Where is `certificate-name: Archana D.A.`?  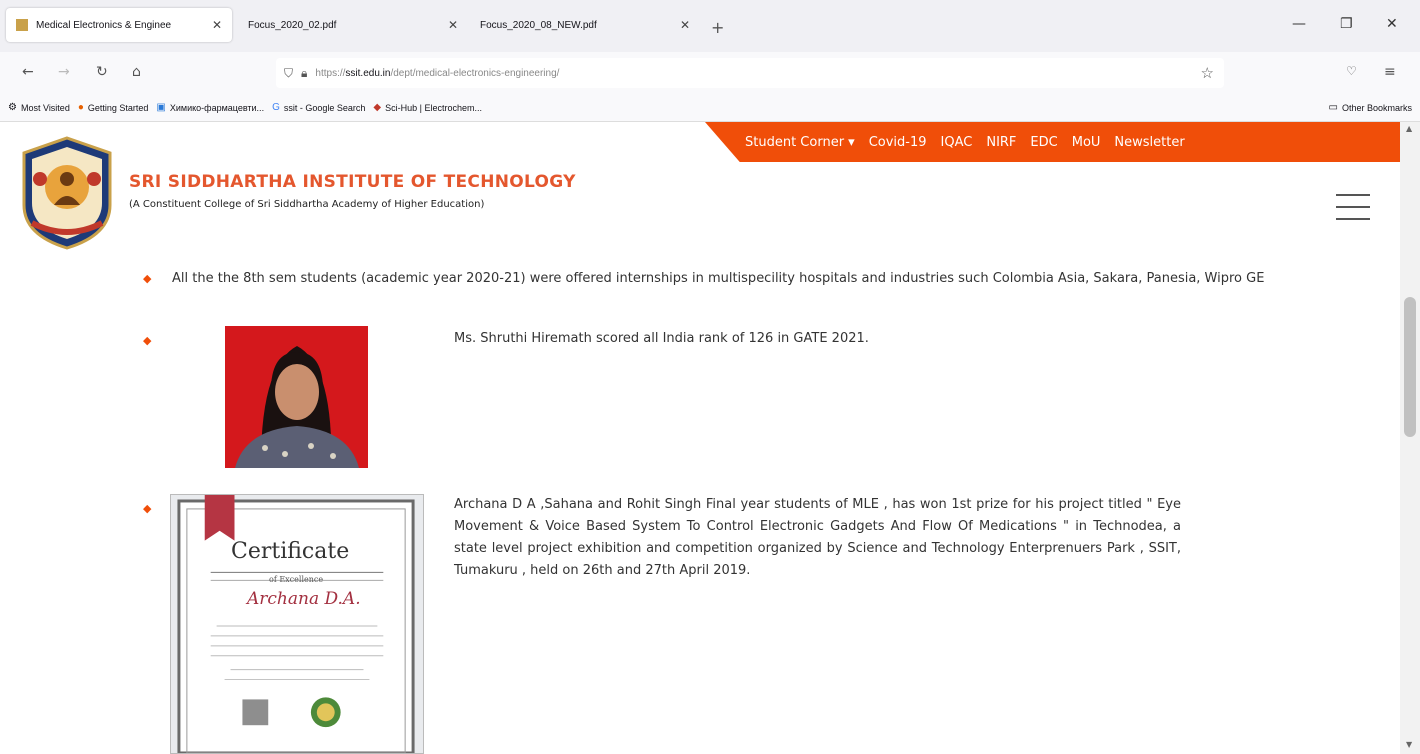 certificate-name: Archana D.A. is located at coordinates (304, 599).